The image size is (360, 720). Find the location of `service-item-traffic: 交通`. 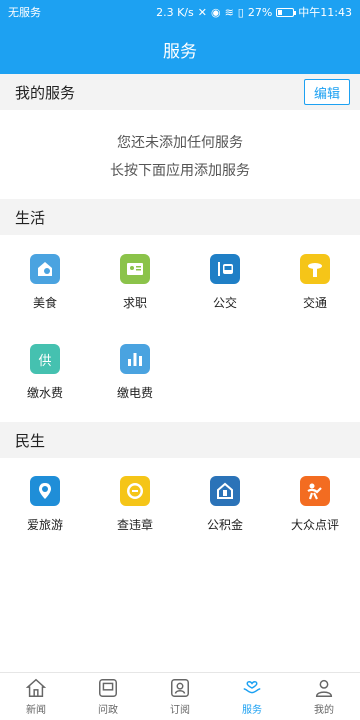

service-item-traffic: 交通 is located at coordinates (315, 294).